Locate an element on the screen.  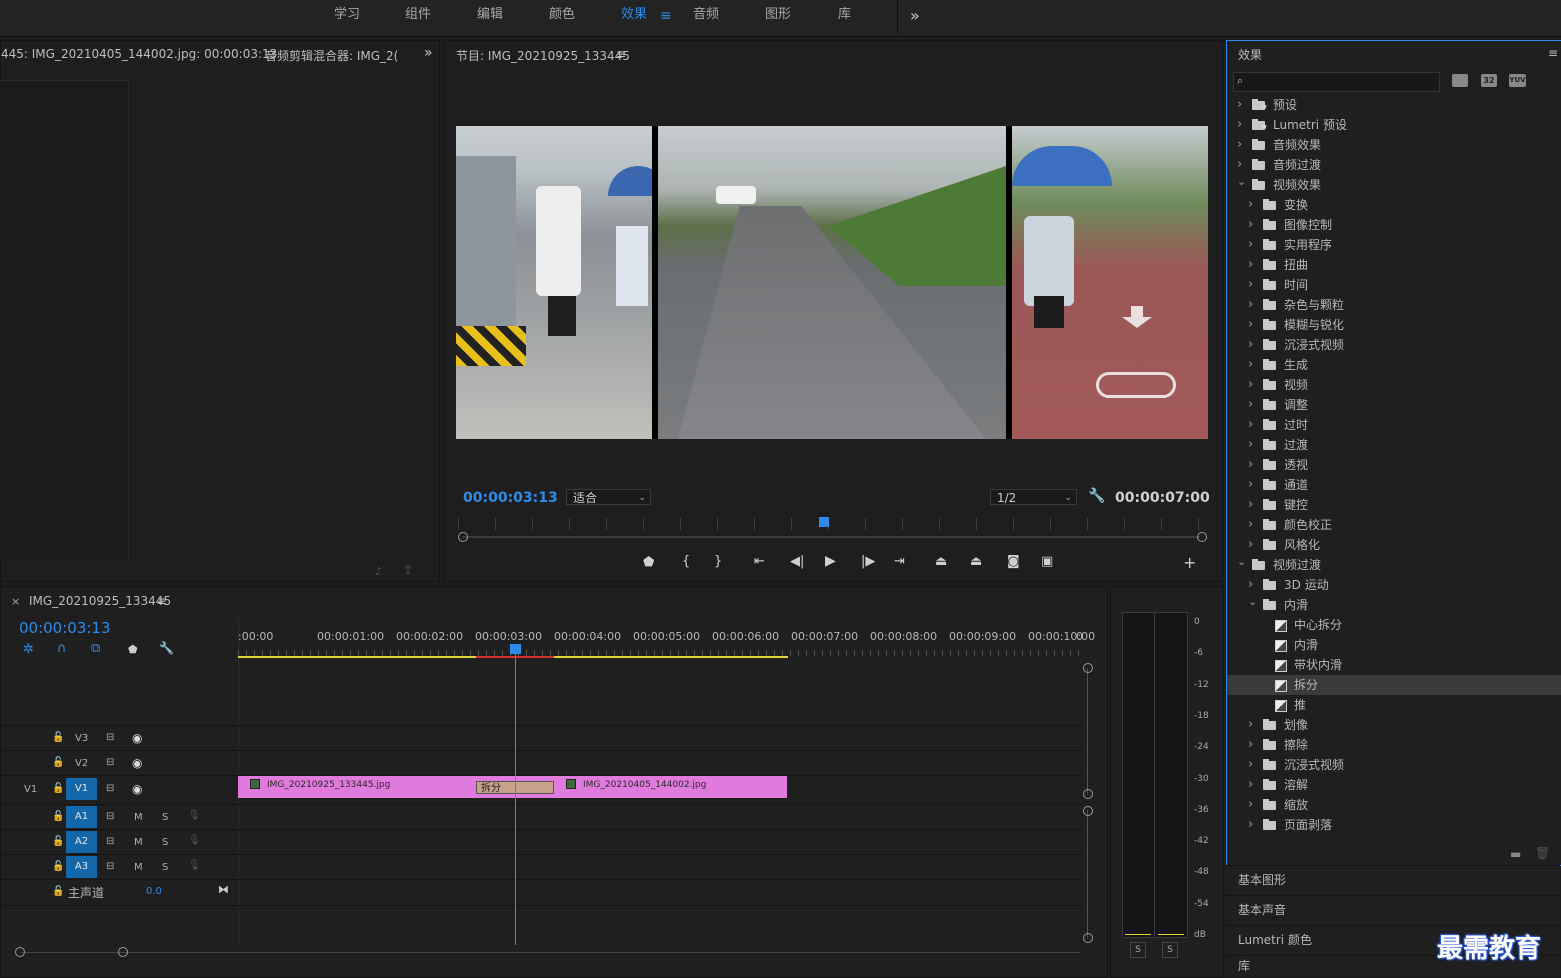
effects-tree-item: › 缩放 is located at coordinates (1394, 805).